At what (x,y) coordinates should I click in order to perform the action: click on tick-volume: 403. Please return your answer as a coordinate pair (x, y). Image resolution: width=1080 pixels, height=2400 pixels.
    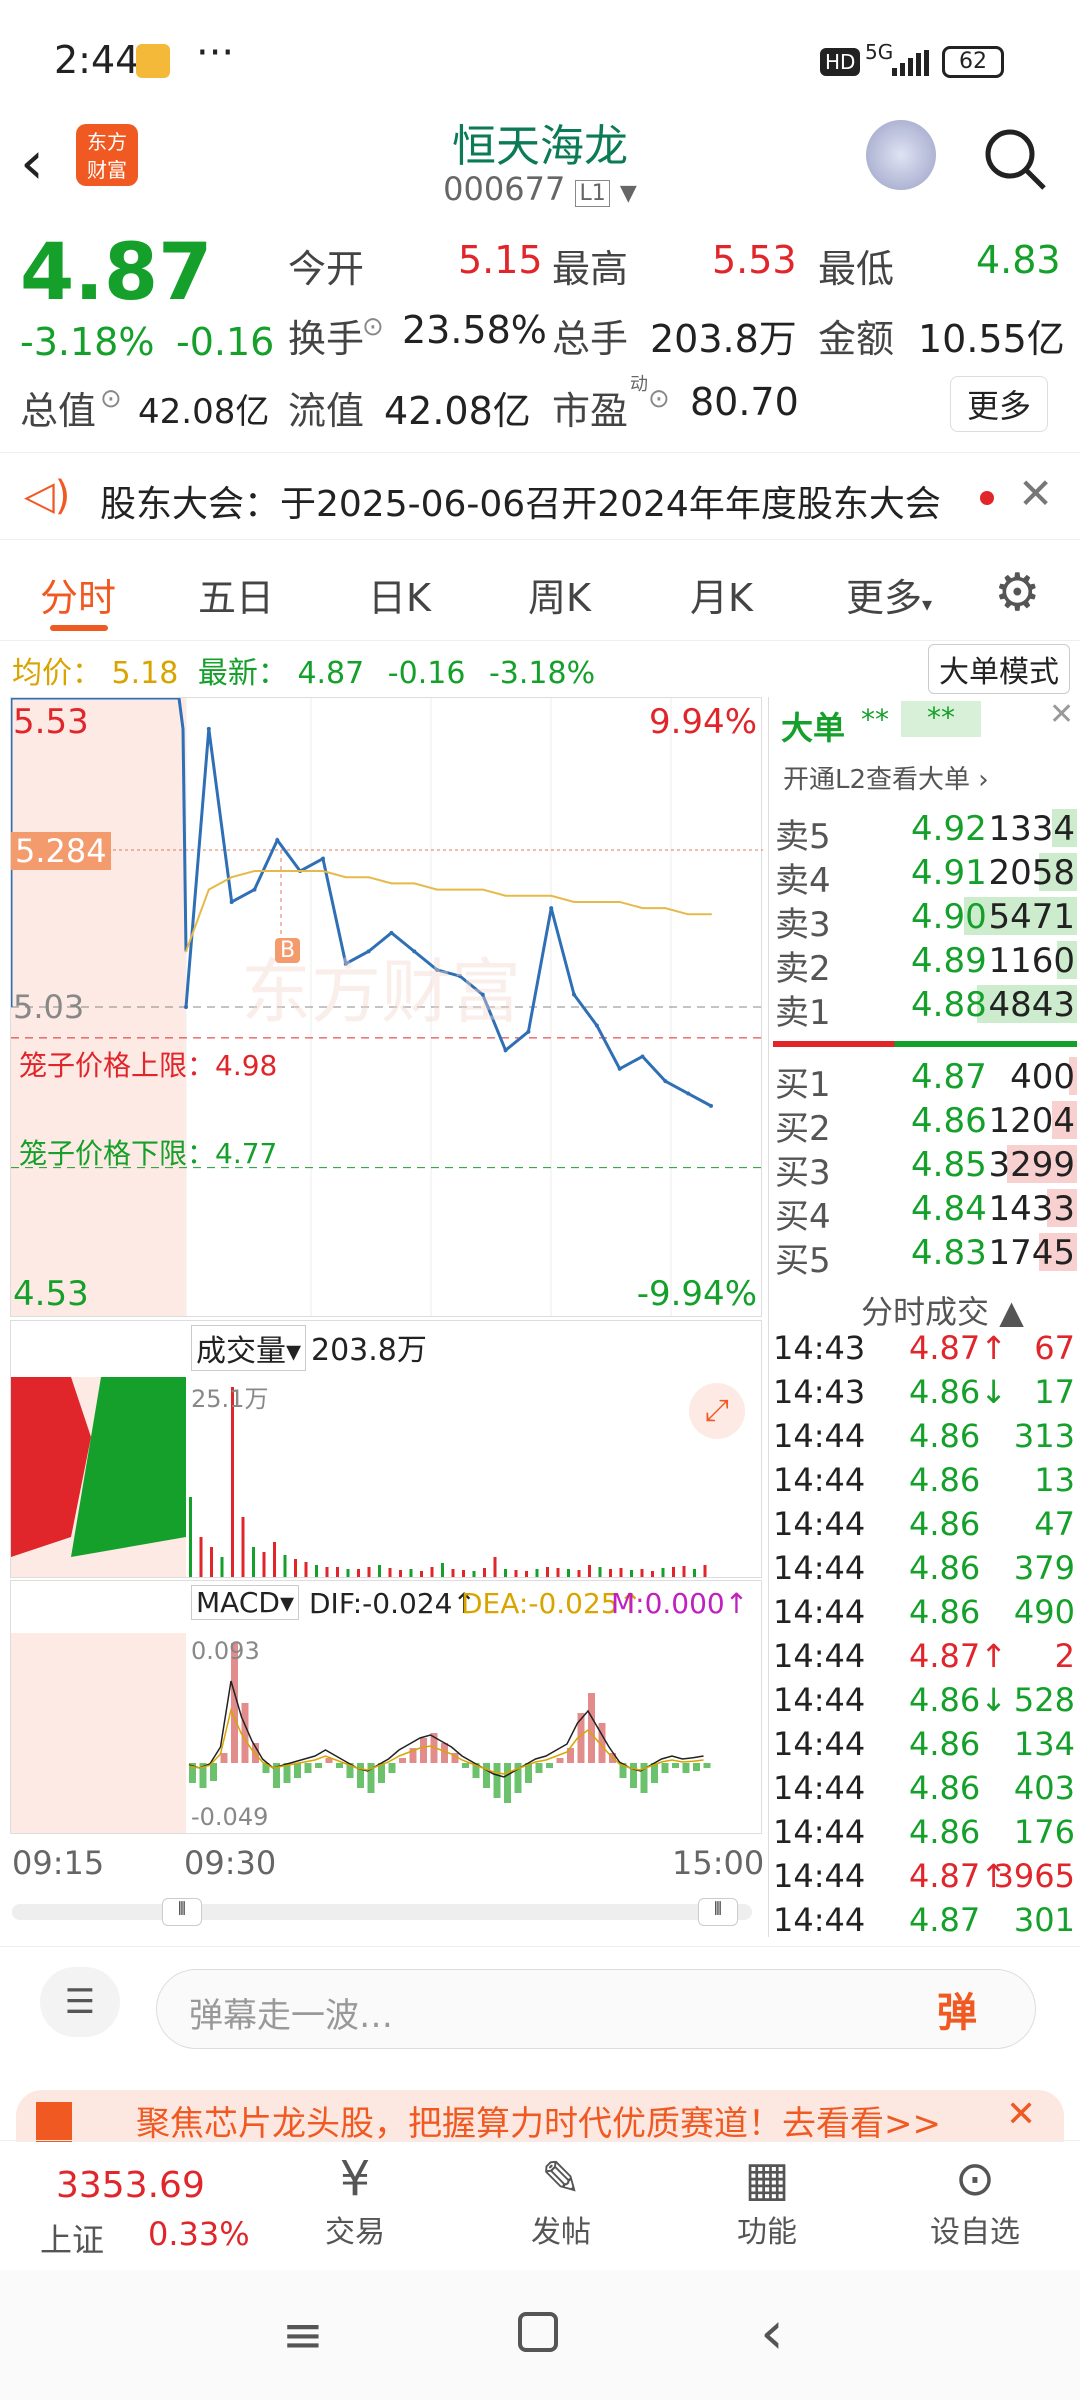
    Looking at the image, I should click on (1044, 1788).